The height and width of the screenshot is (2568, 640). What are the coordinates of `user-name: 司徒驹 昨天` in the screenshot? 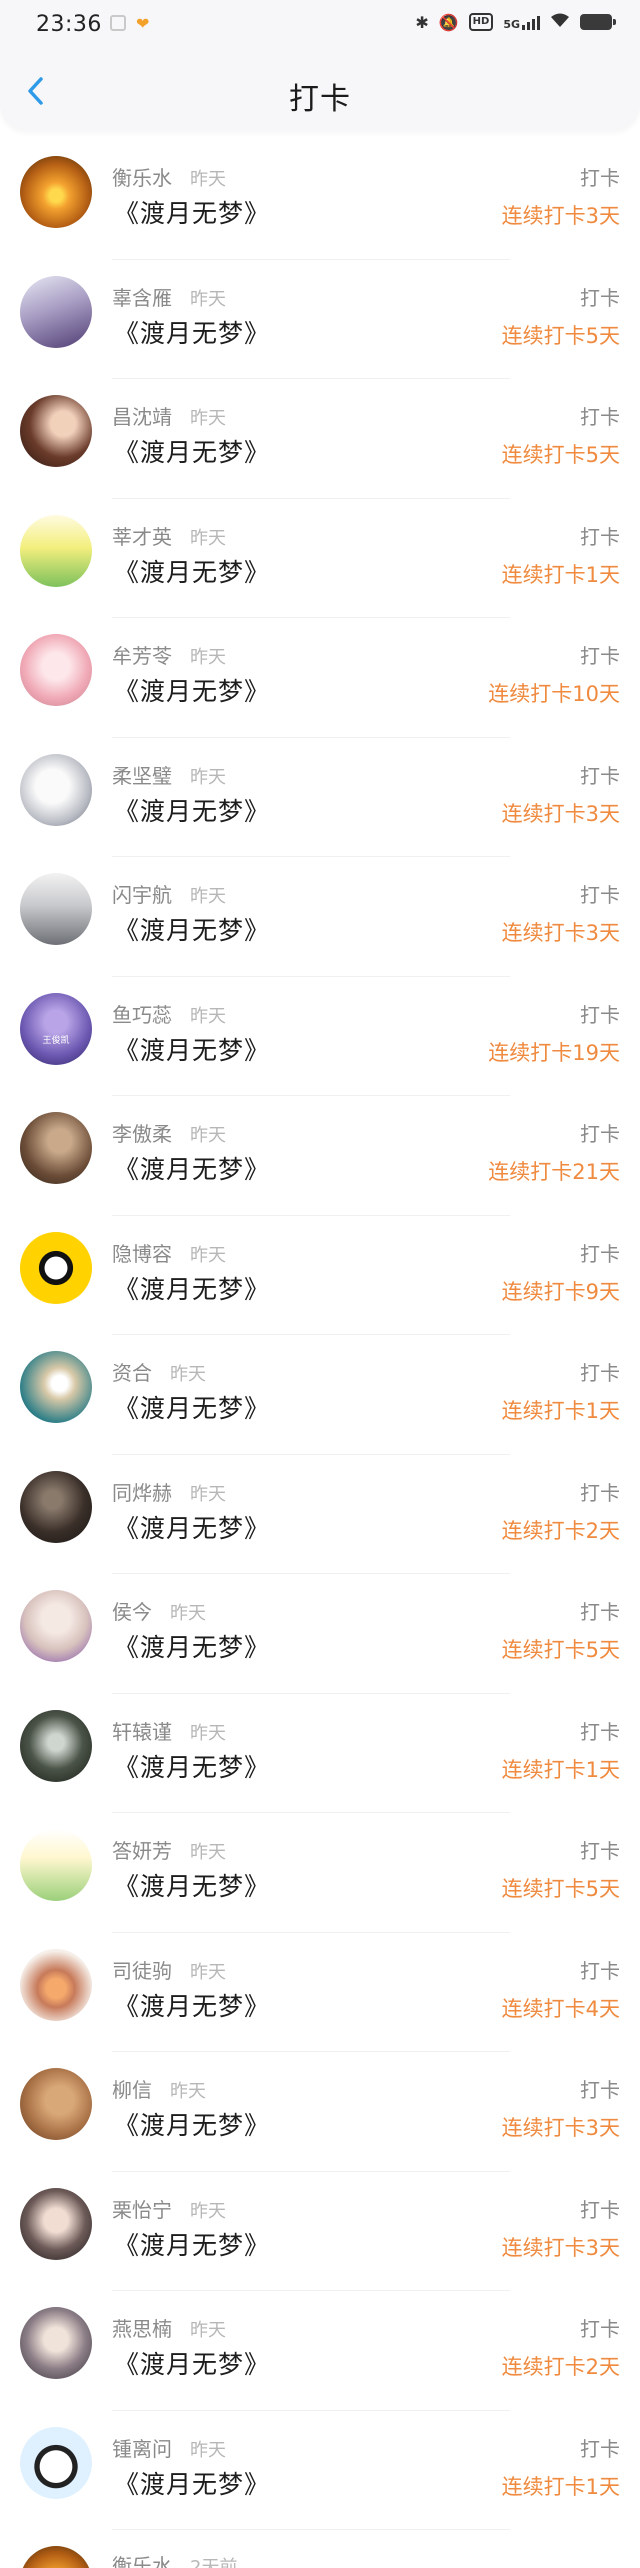 It's located at (169, 1969).